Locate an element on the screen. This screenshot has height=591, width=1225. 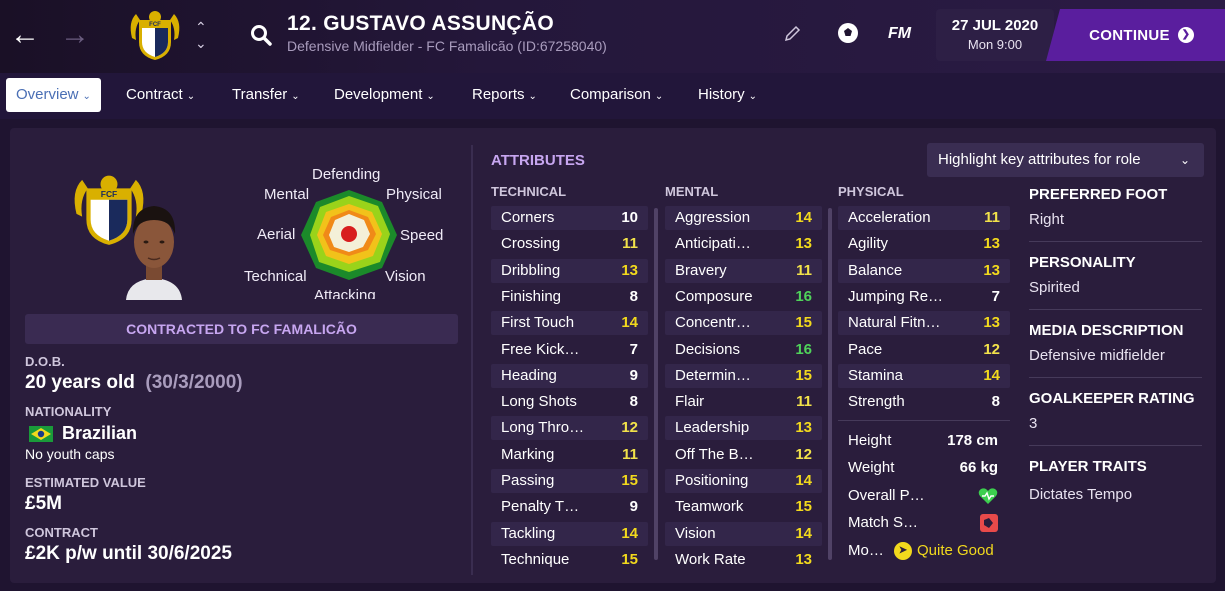
tab-comparison: Comparison ⌄ is located at coordinates (616, 95).